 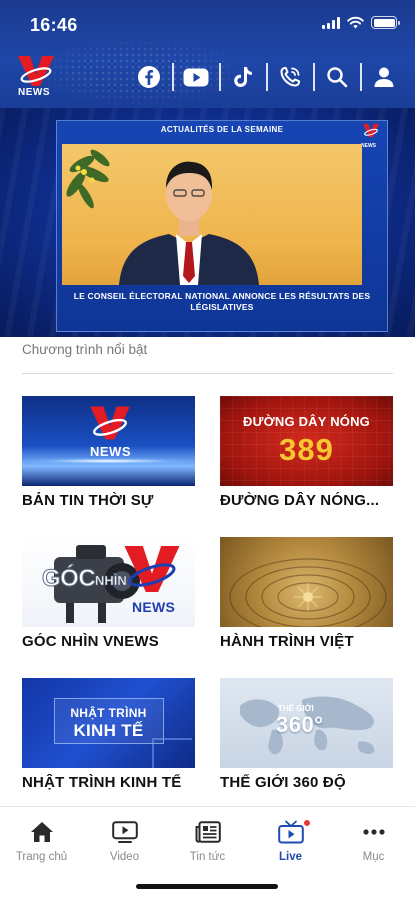 What do you see at coordinates (154, 607) in the screenshot?
I see `thumbnail-text-news: NEWS` at bounding box center [154, 607].